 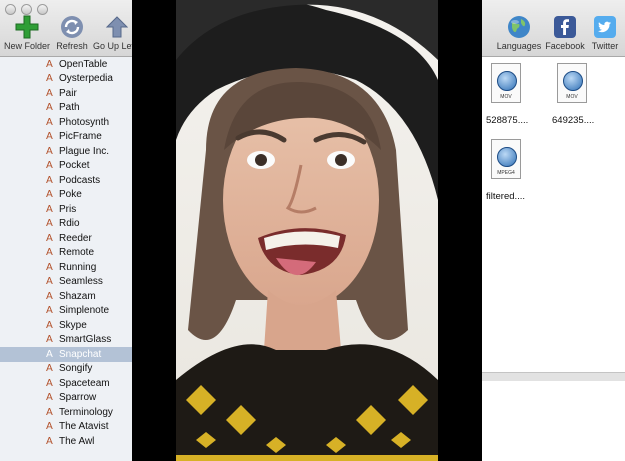 I want to click on sidebar-item-the-awl: A The Awl, so click(x=67, y=441).